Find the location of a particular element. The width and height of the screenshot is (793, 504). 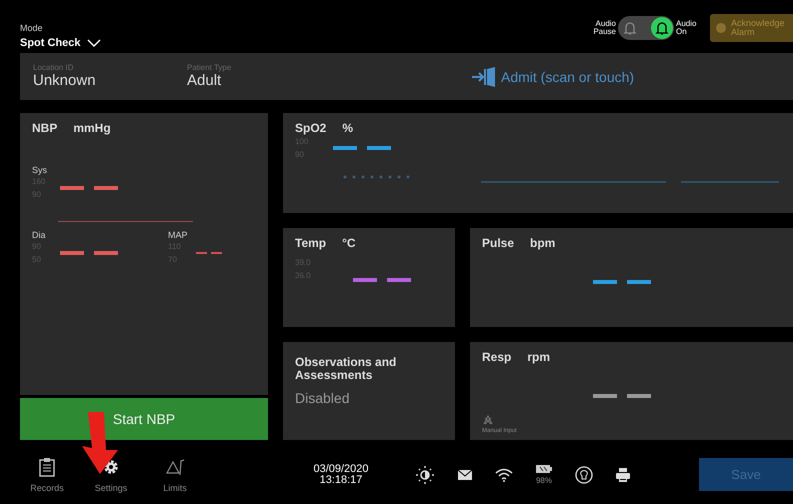

audio-on-label: Audio On is located at coordinates (687, 28).